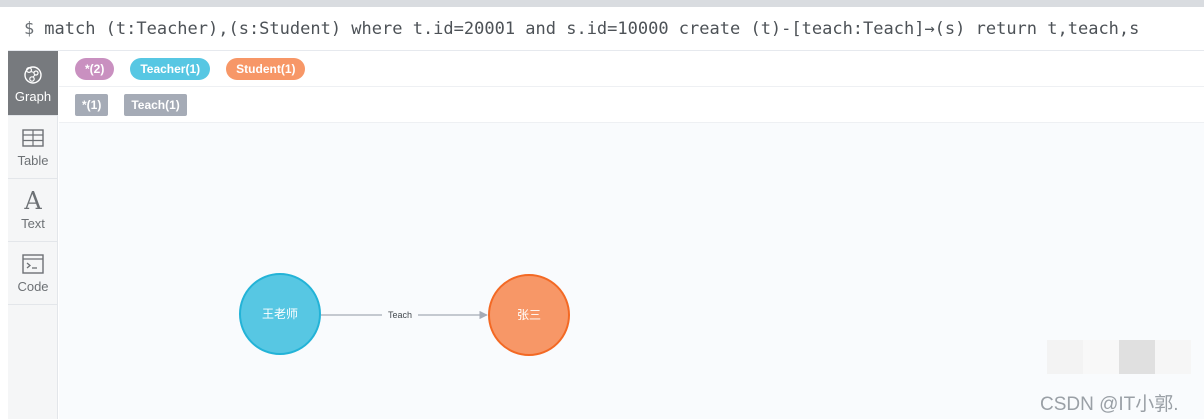 Image resolution: width=1204 pixels, height=419 pixels. I want to click on graph-icon, so click(33, 74).